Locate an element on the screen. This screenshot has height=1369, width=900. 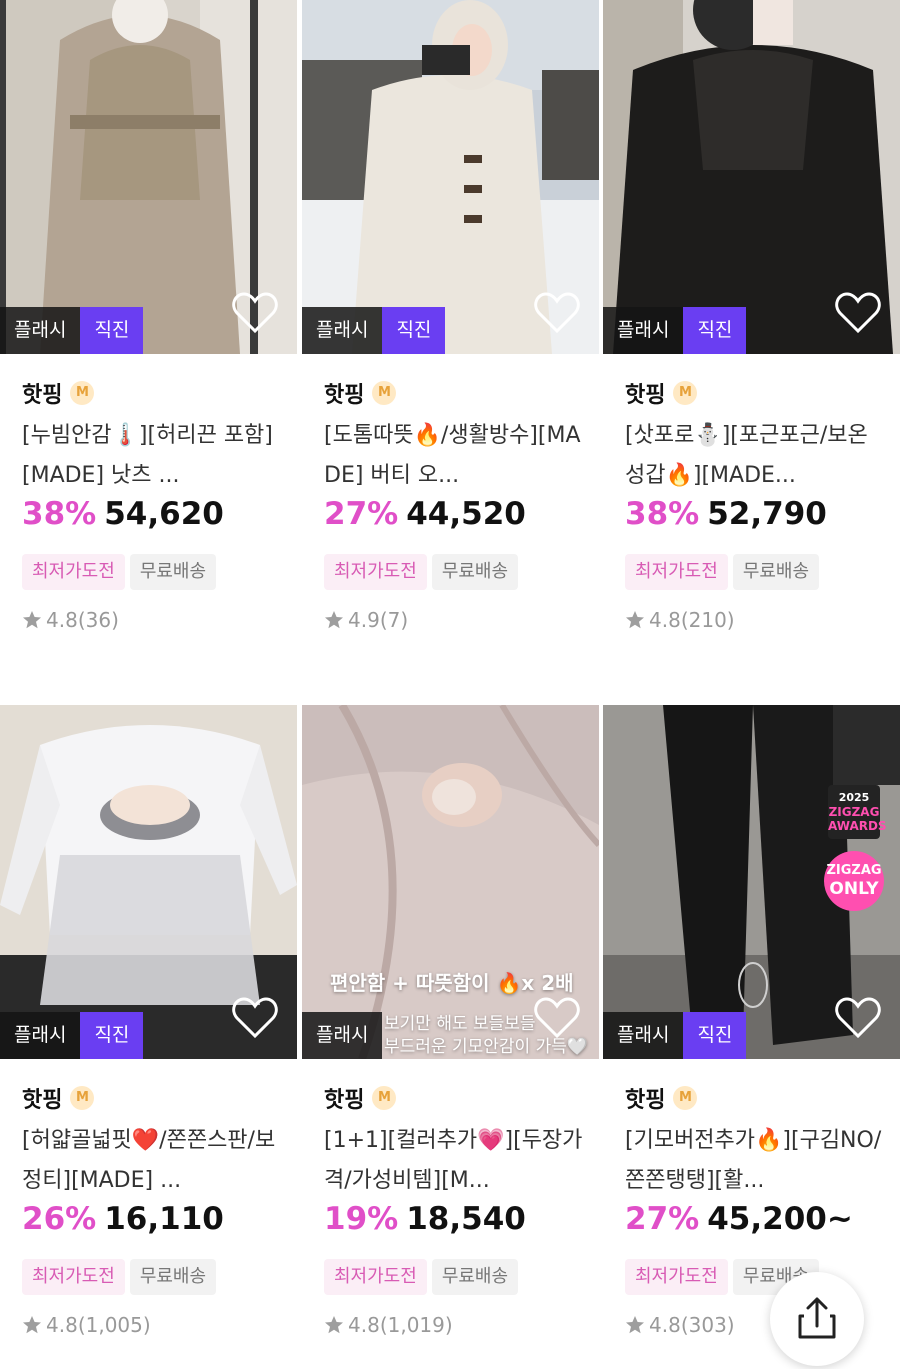
black-flare-pants-photo: 2025 ZIGZAG AWARDS ZIGZAG ONLY 플래시 직진 is located at coordinates (751, 882).